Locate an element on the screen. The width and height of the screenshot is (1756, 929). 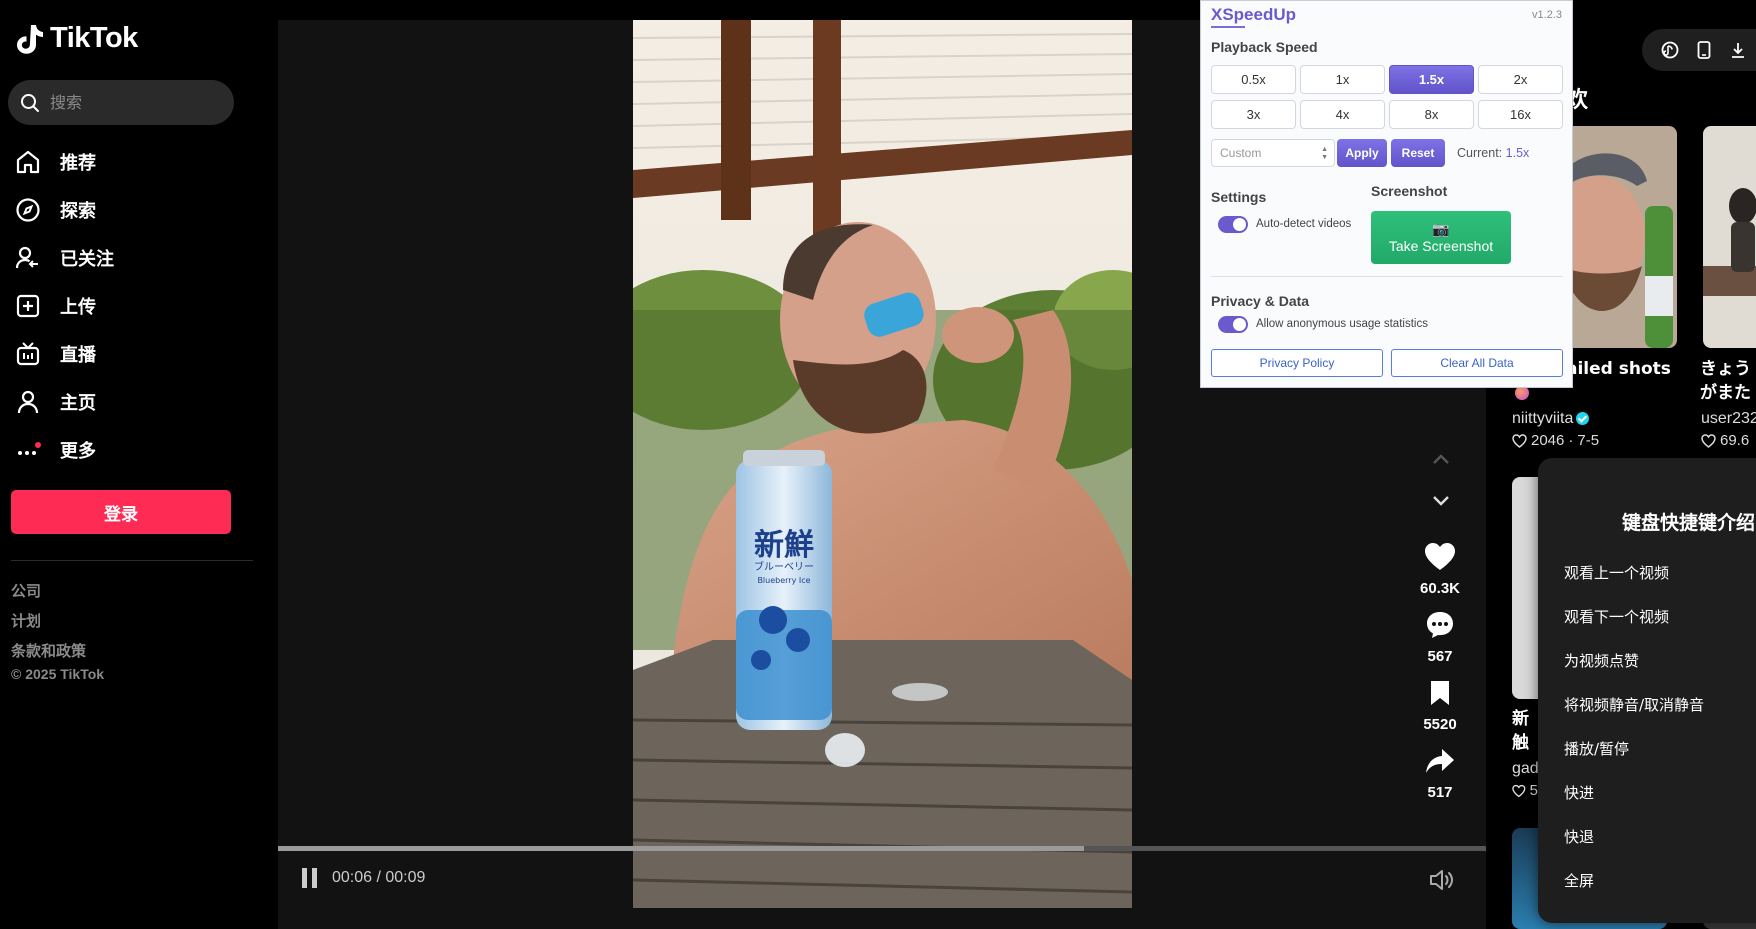
card-username: user232 is located at coordinates (1728, 419).